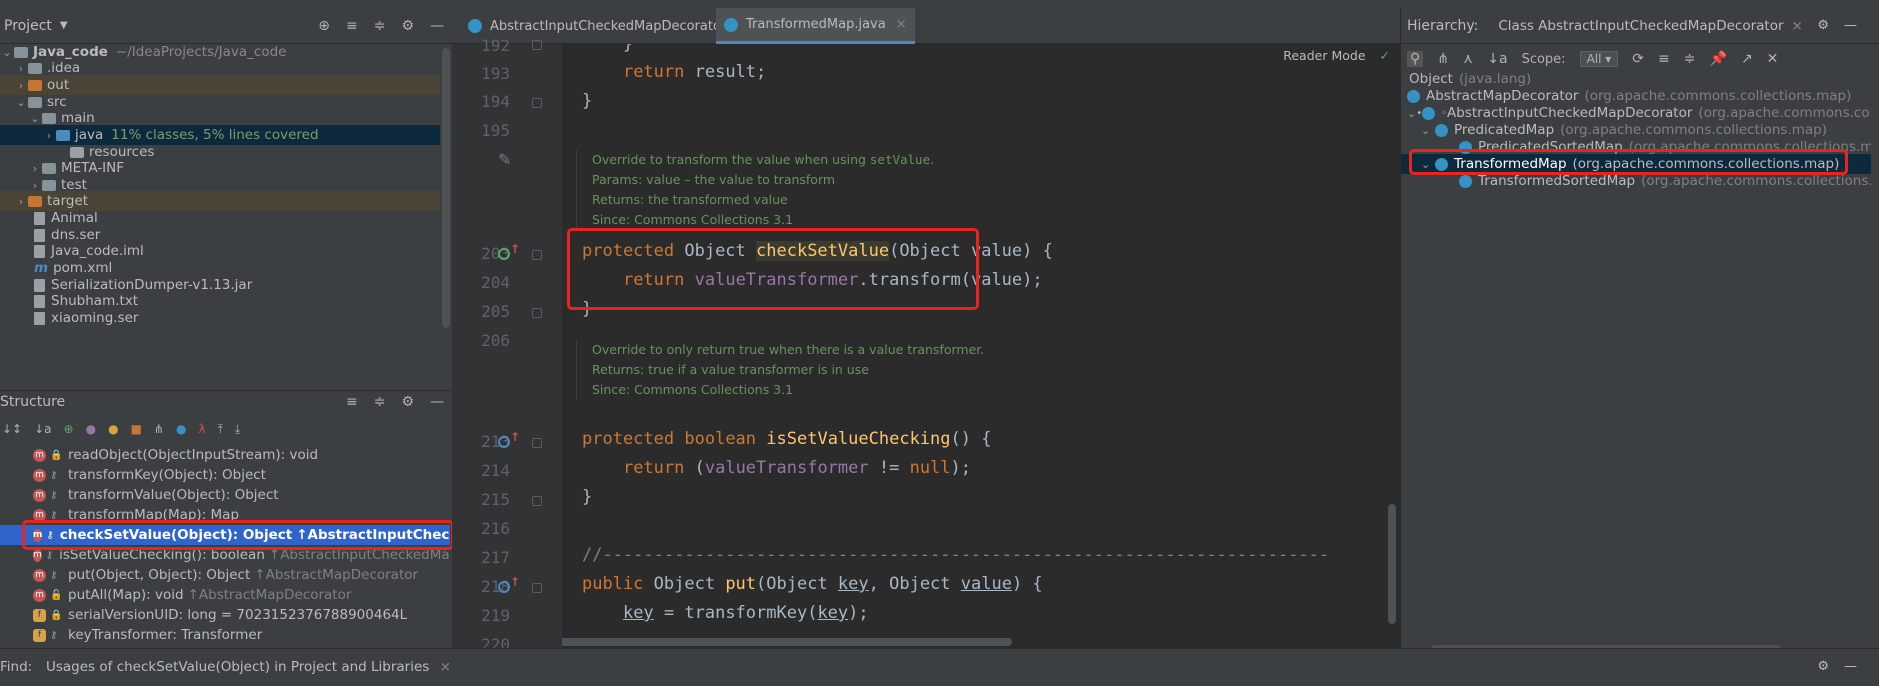 This screenshot has width=1879, height=686. I want to click on line-number: 204, so click(495, 282).